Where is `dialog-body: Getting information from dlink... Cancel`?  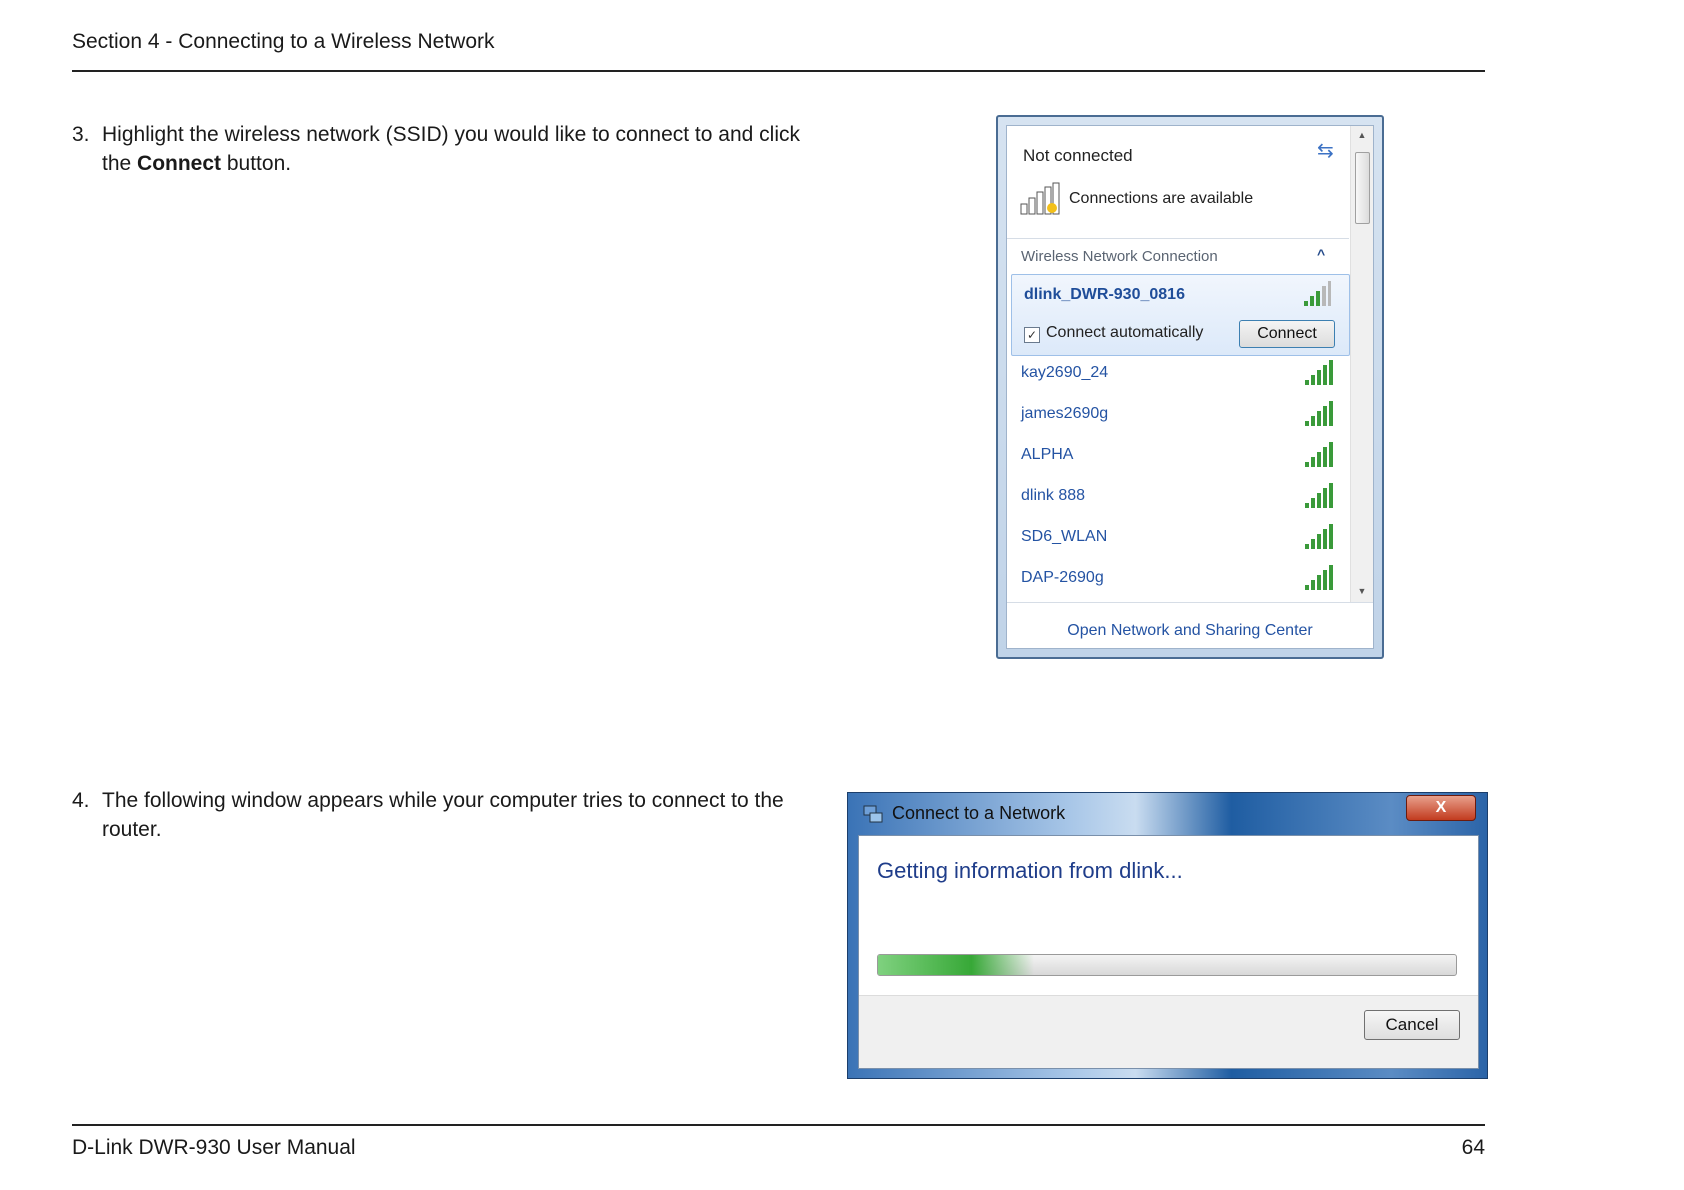 dialog-body: Getting information from dlink... Cancel is located at coordinates (1168, 952).